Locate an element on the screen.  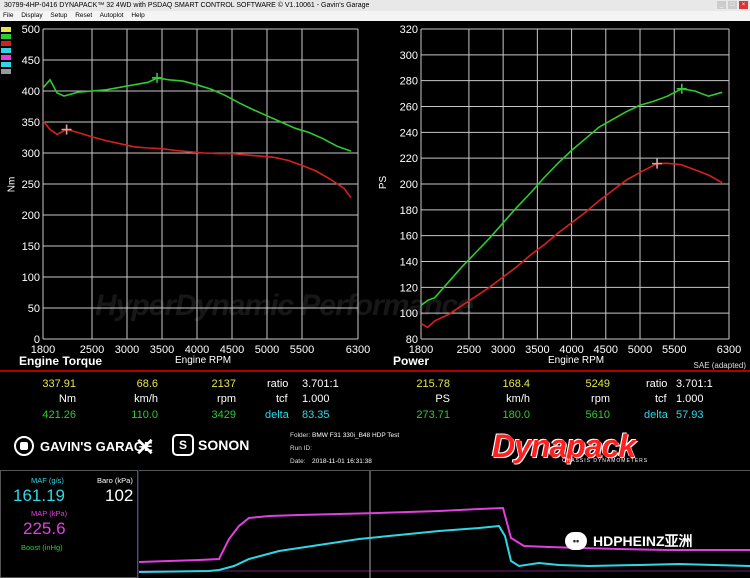
gavins-garage-logo: GAVIN'S GARAGE is located at coordinates (83, 446).